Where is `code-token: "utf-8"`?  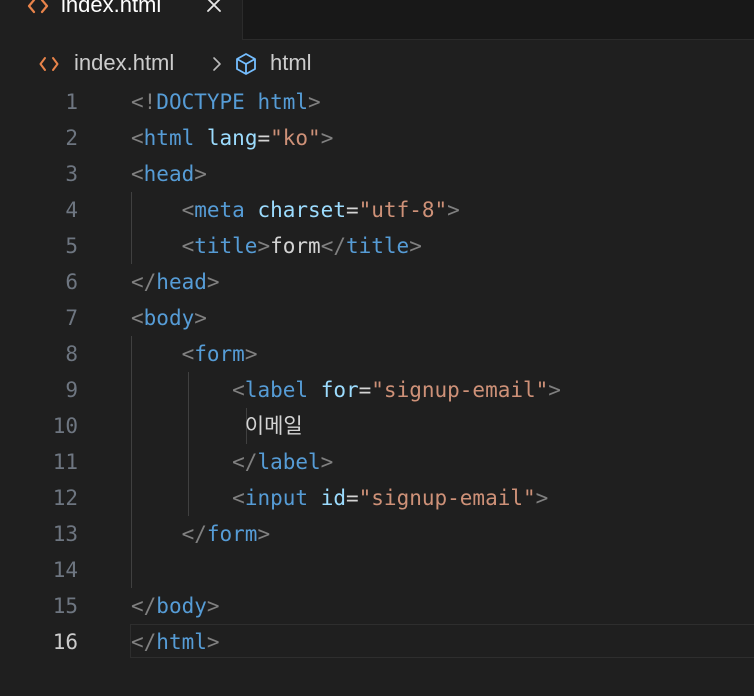
code-token: "utf-8" is located at coordinates (403, 210).